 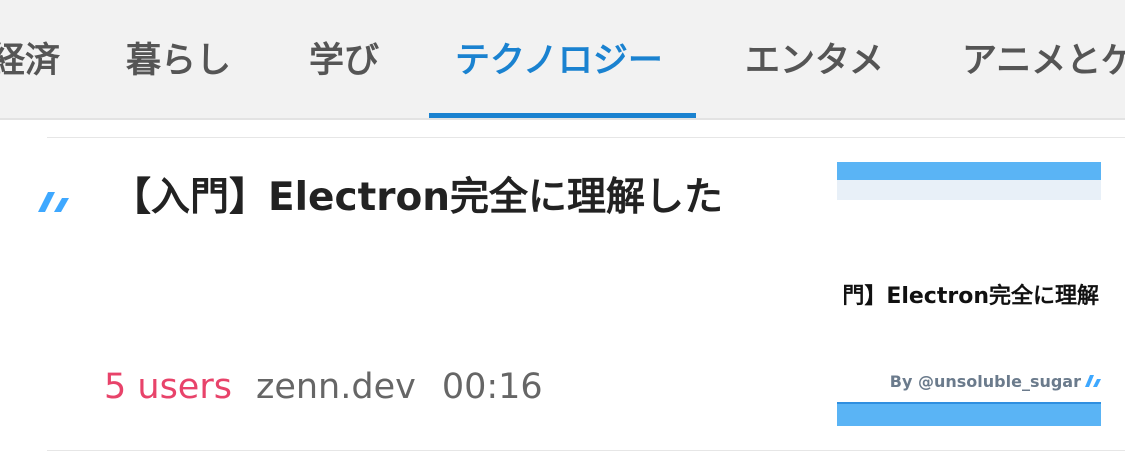 What do you see at coordinates (559, 61) in the screenshot?
I see `tab-technology: テクノロジー` at bounding box center [559, 61].